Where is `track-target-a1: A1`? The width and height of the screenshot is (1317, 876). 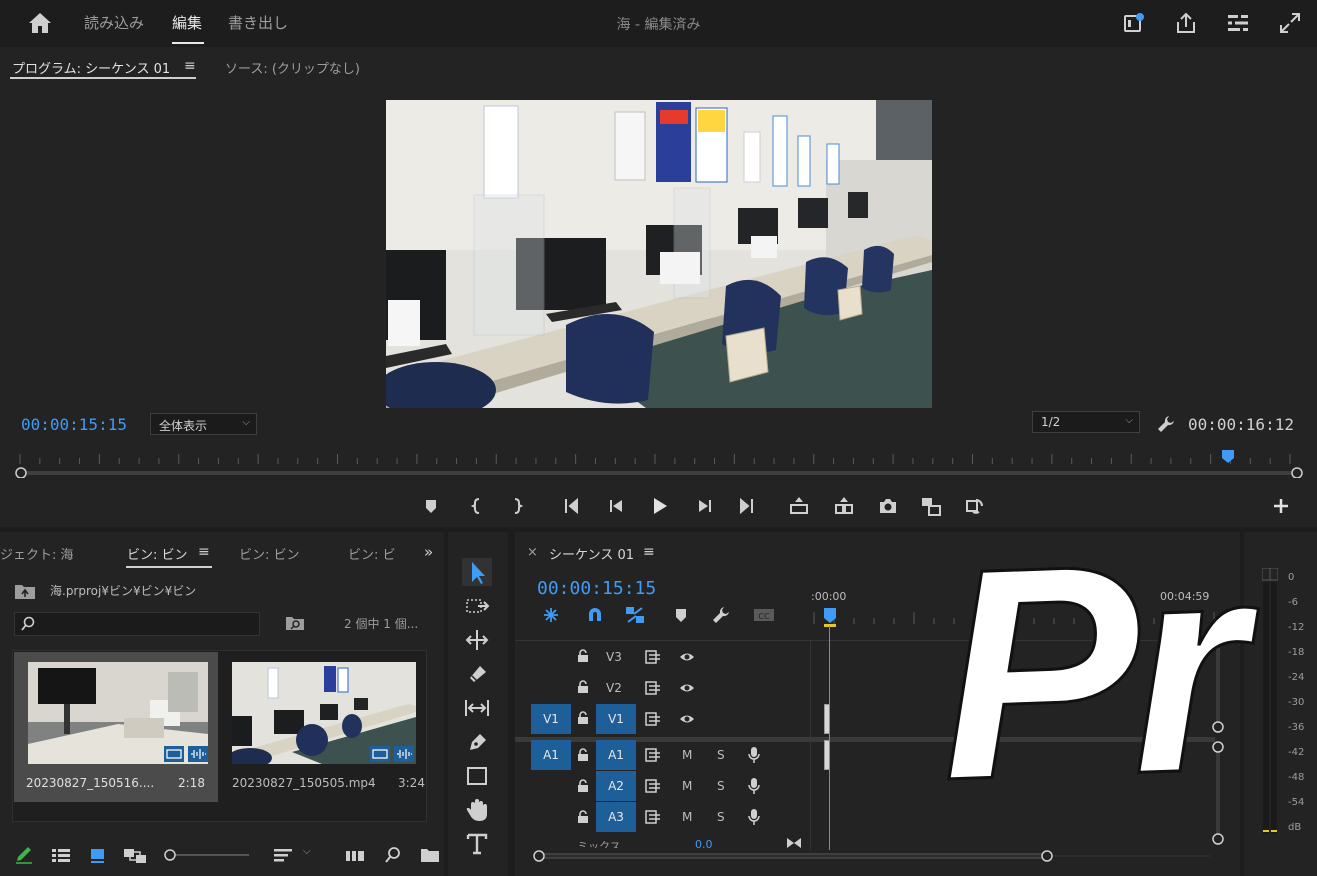
track-target-a1: A1 is located at coordinates (616, 755).